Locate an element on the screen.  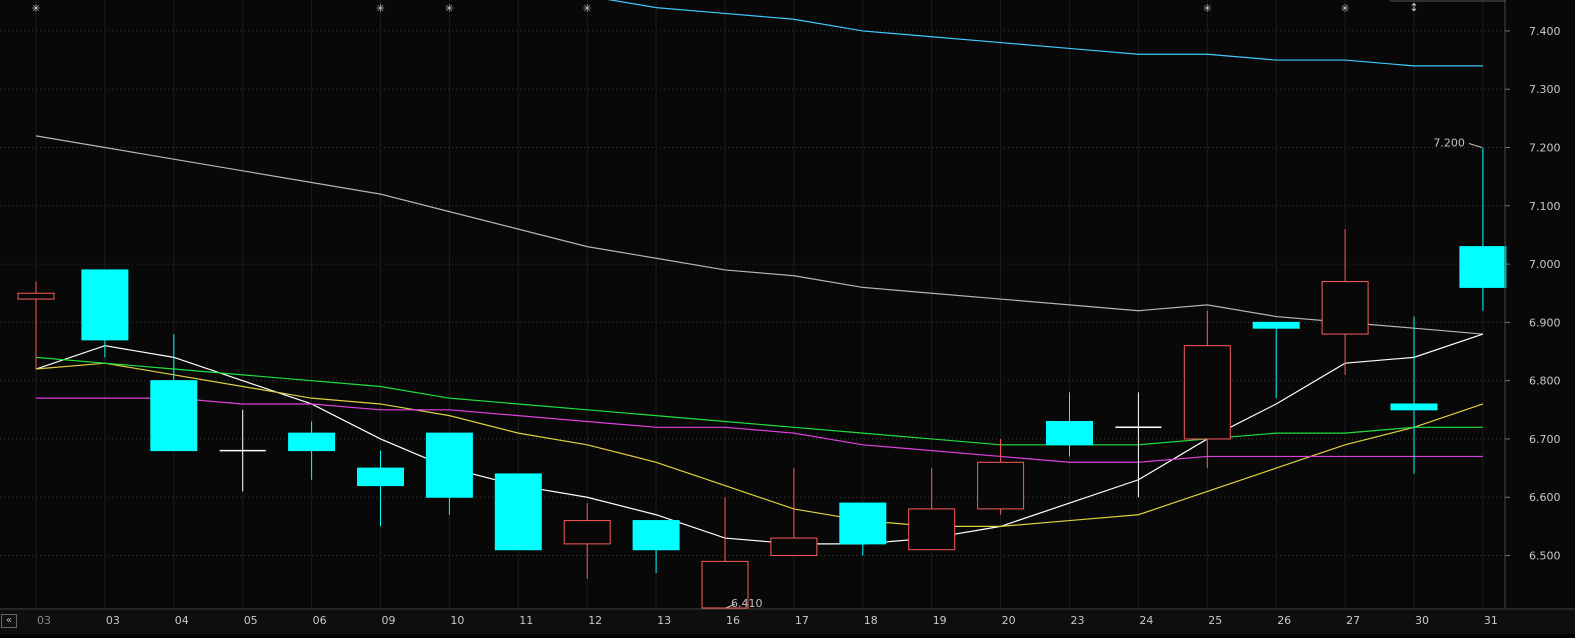
x-tick-label: 17 is located at coordinates (802, 620).